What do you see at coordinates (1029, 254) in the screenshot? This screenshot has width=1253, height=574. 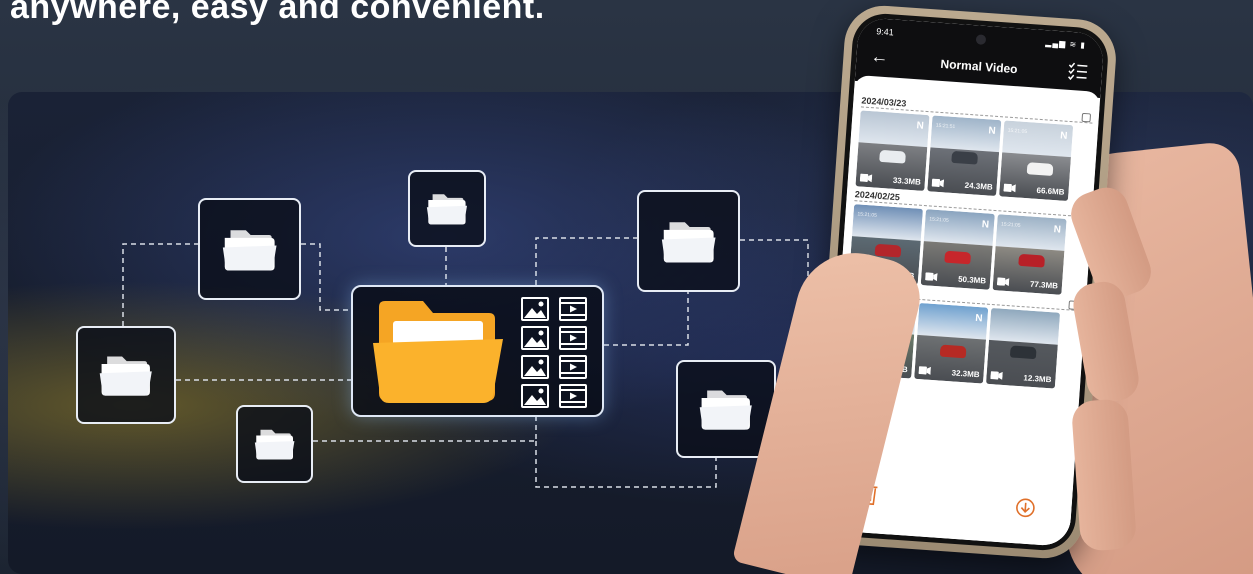 I see `video-thumbnail: 15:21:05 N 77.3MB` at bounding box center [1029, 254].